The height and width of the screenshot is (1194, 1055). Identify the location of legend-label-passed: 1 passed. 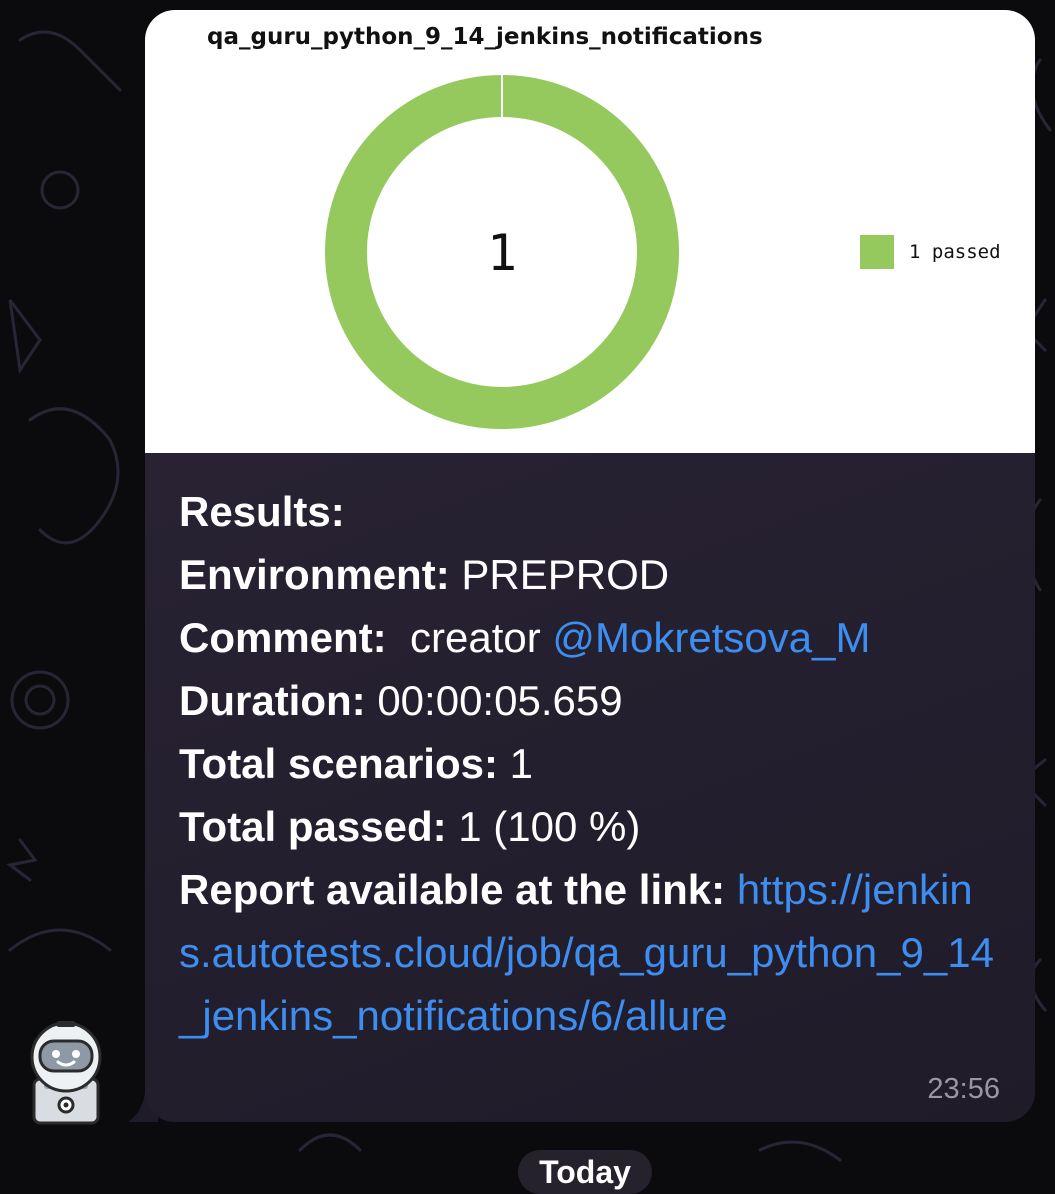
(955, 252).